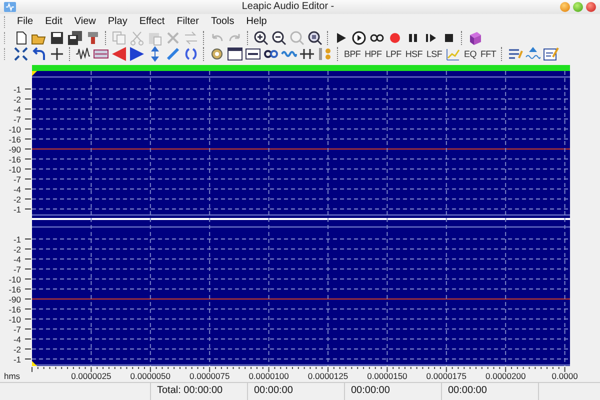 This screenshot has height=400, width=600. Describe the element at coordinates (328, 376) in the screenshot. I see `time-label: 0.0000125` at that location.